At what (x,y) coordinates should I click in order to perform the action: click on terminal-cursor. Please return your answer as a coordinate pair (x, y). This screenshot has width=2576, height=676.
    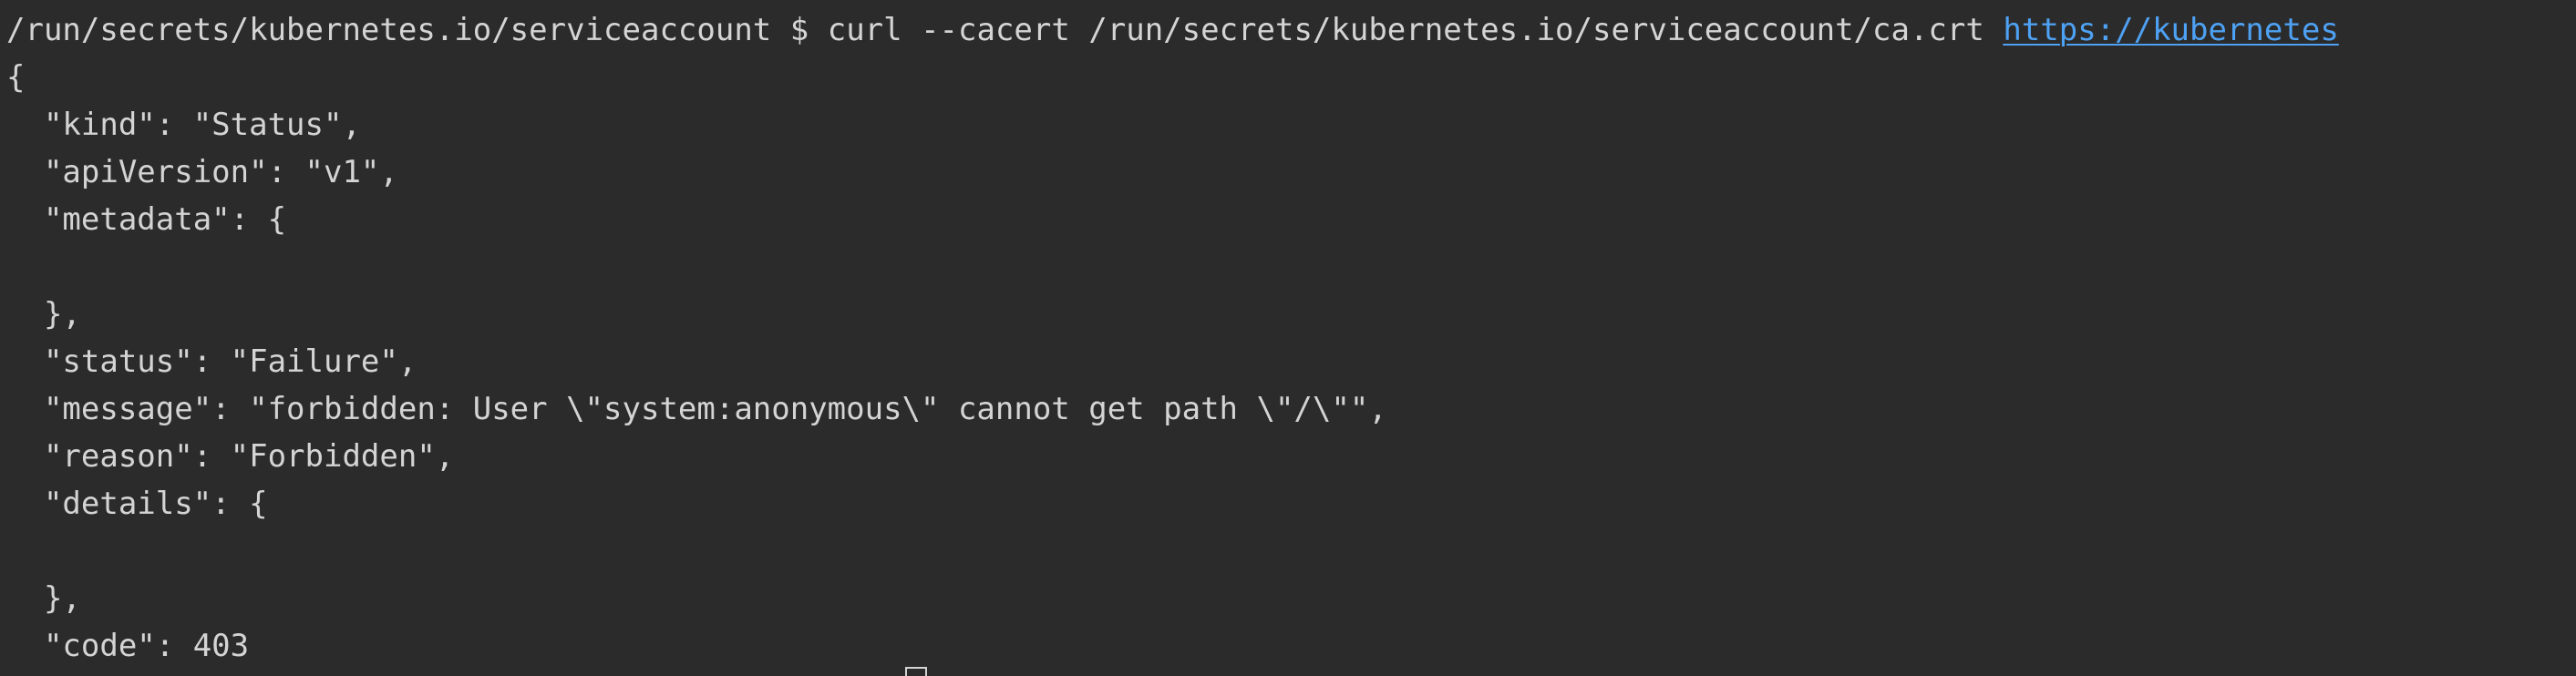
    Looking at the image, I should click on (916, 671).